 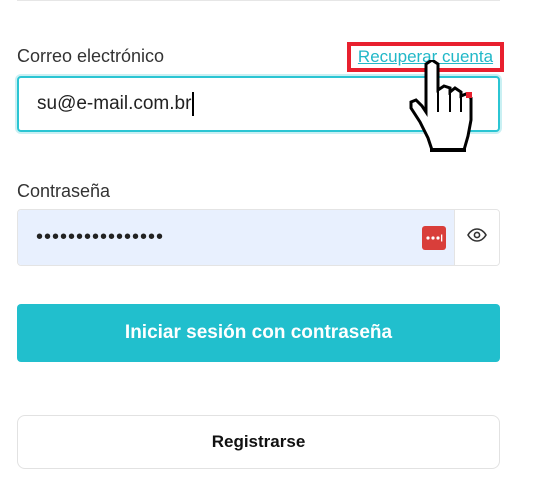 I want to click on text-caret, so click(x=193, y=104).